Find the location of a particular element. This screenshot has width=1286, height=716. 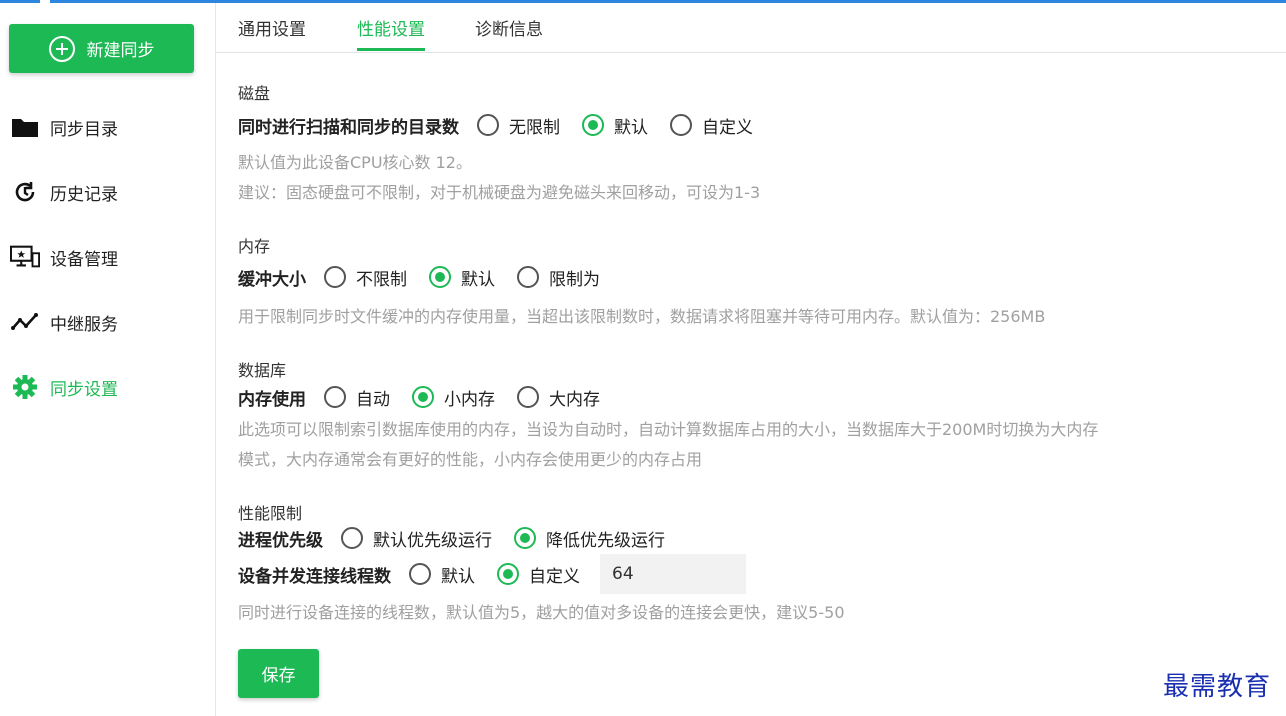

plus-circle-icon is located at coordinates (61, 48).